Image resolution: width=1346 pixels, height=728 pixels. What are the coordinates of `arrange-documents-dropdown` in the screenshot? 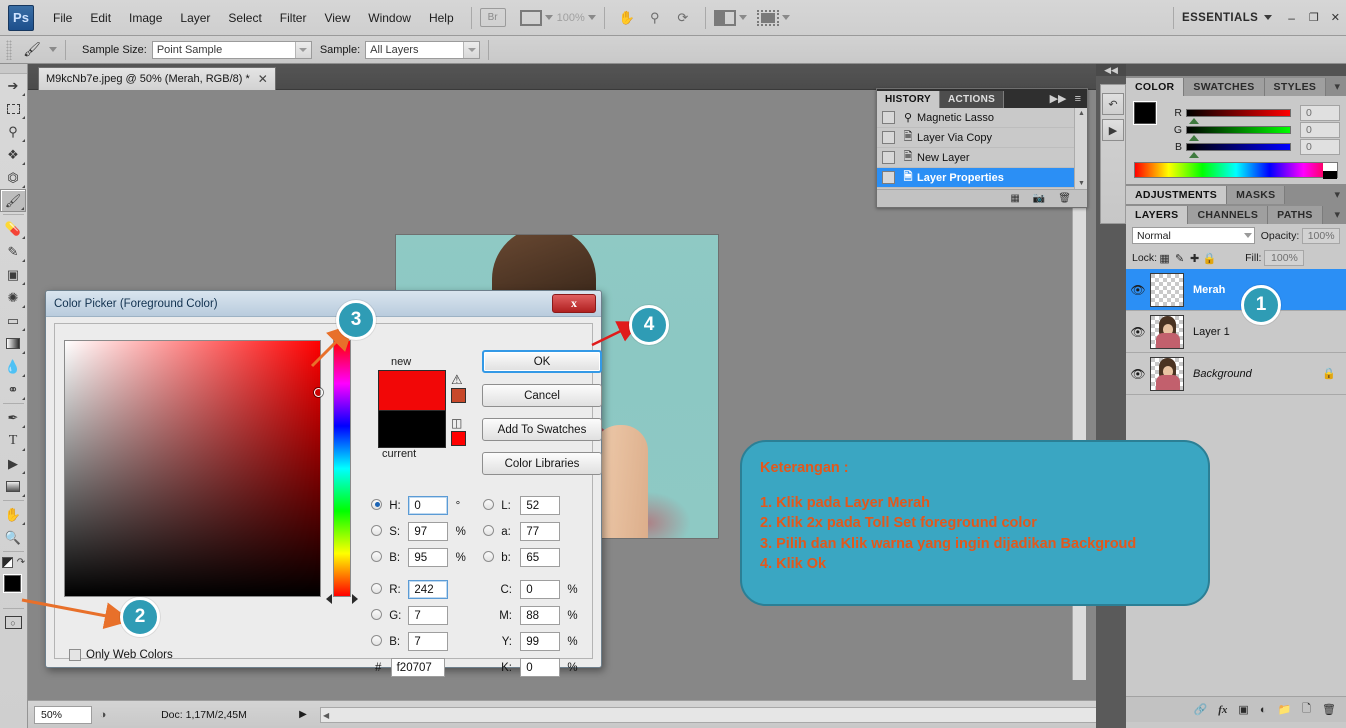 It's located at (730, 17).